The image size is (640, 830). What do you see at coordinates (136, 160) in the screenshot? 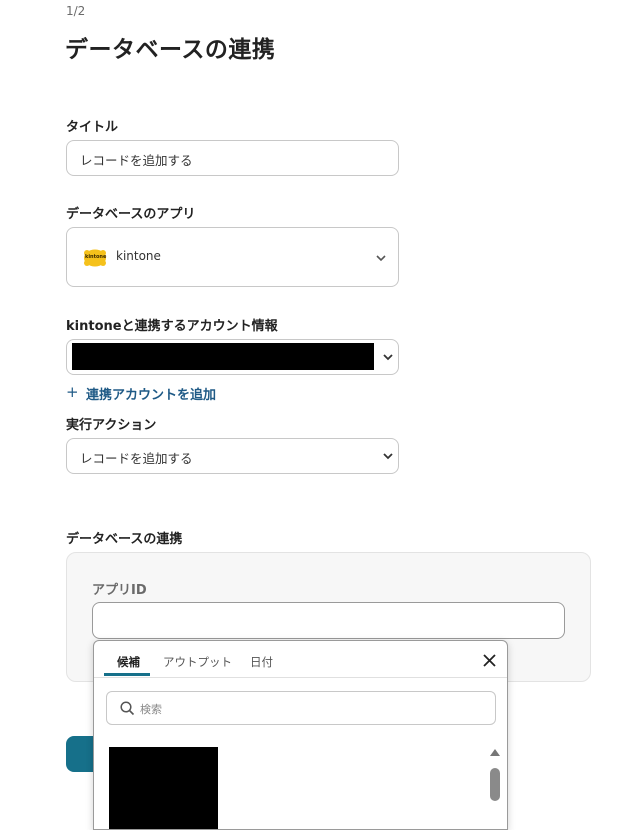
I see `title-input-value: レコードを追加する` at bounding box center [136, 160].